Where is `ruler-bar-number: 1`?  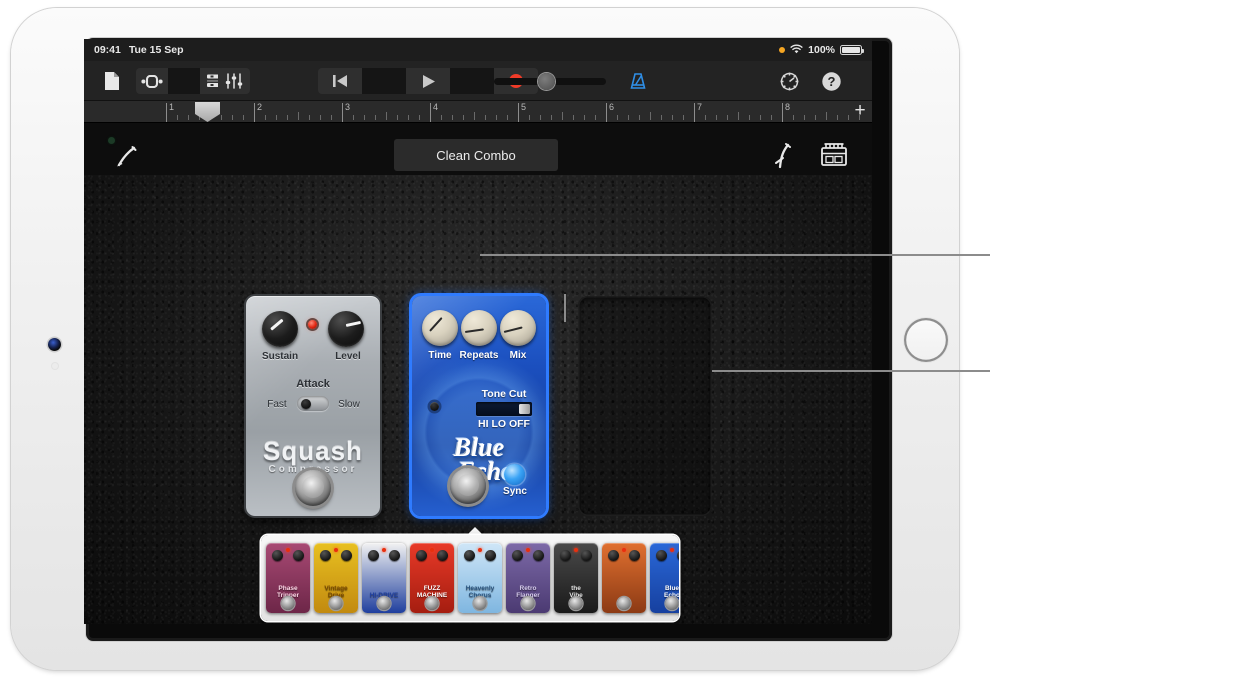 ruler-bar-number: 1 is located at coordinates (172, 107).